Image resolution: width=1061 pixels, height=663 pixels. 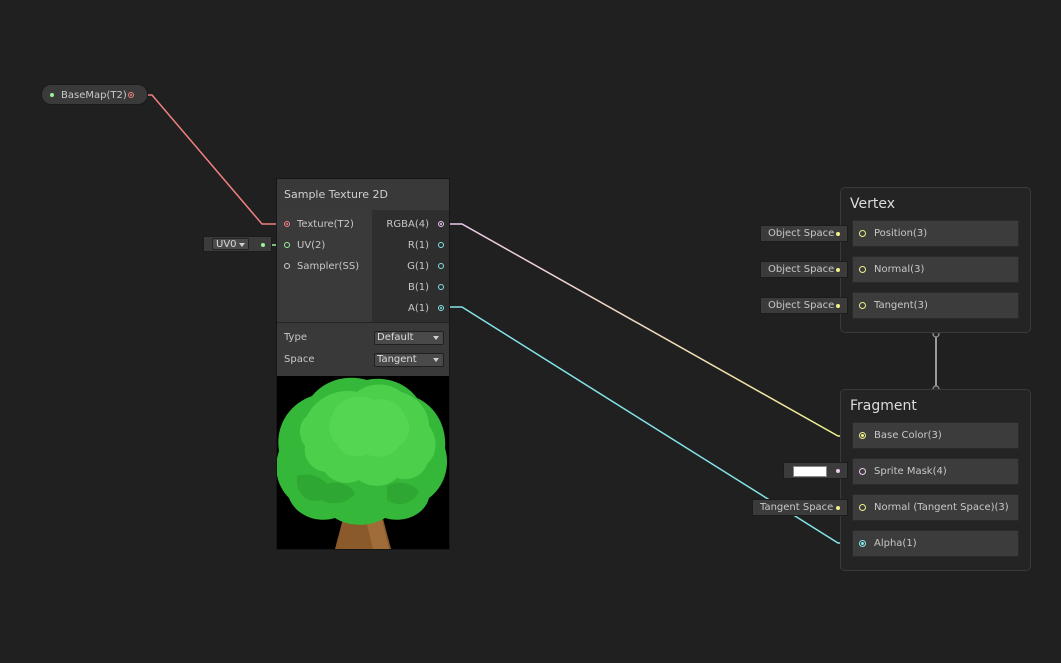 I want to click on space-dropdown: Tangent, so click(x=409, y=360).